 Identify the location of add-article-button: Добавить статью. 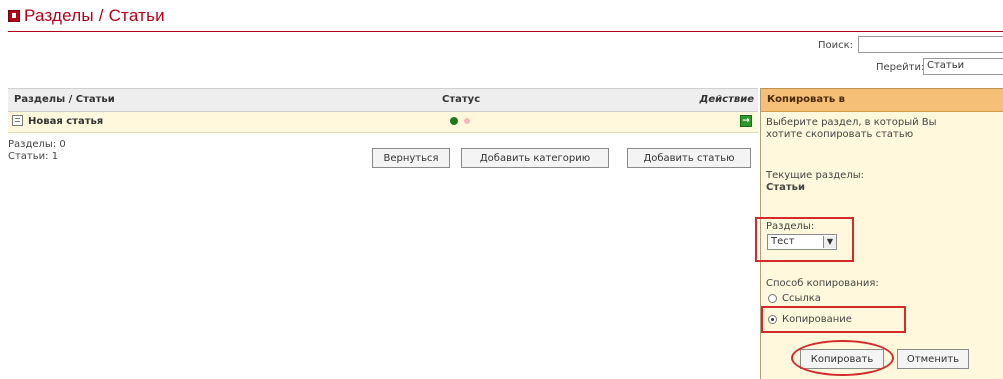
(689, 158).